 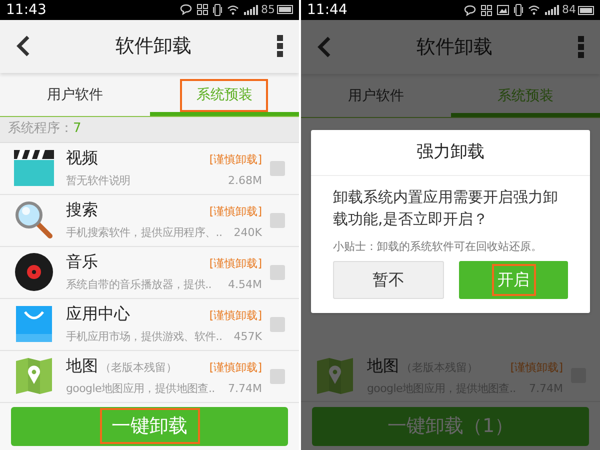 I want to click on dialog-button: 暂不, so click(x=388, y=280).